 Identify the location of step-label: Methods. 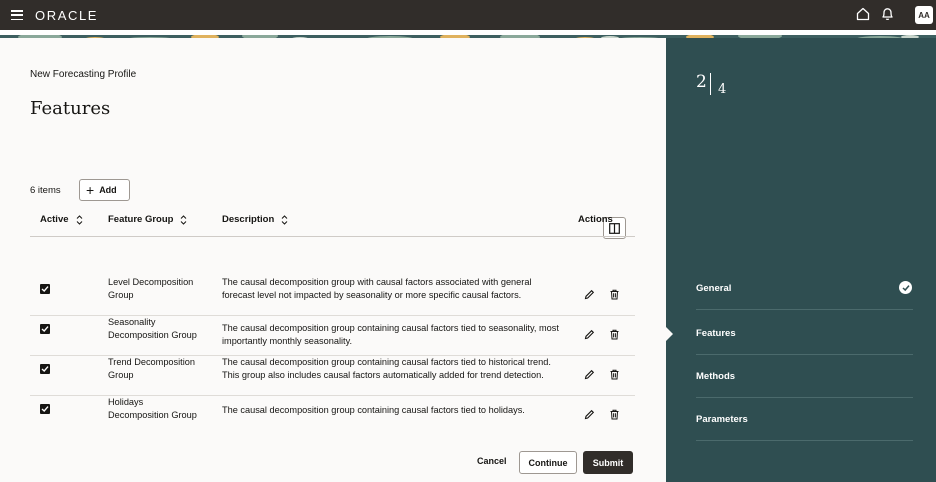
(716, 376).